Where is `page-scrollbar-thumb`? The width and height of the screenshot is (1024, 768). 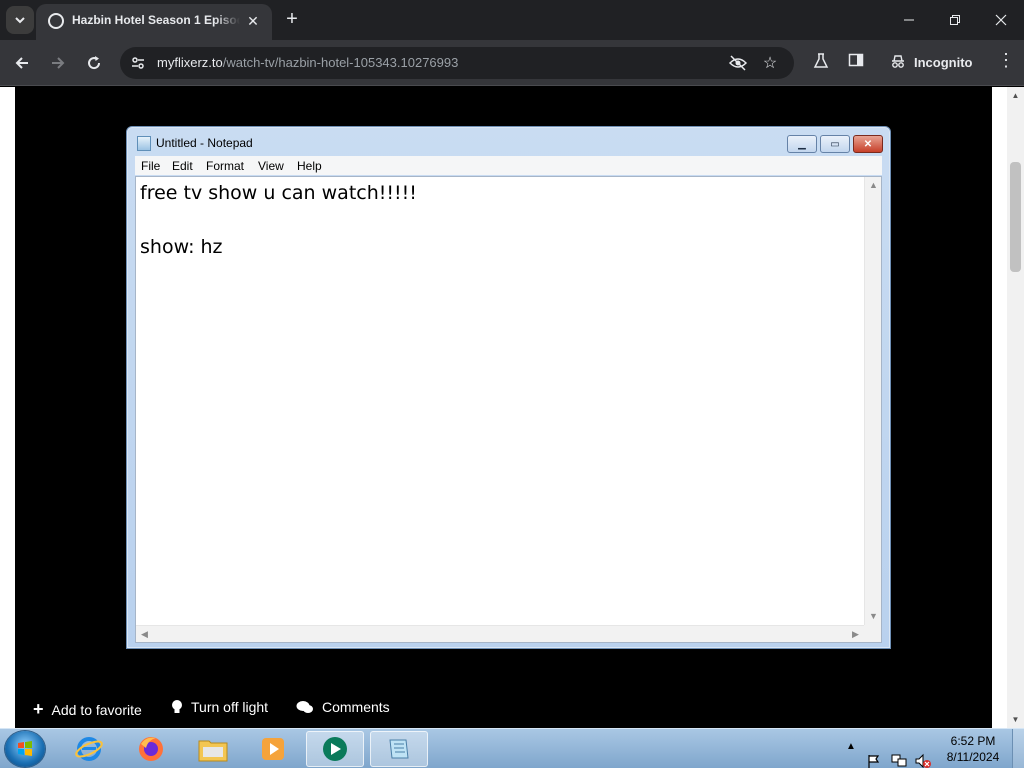 page-scrollbar-thumb is located at coordinates (1015, 217).